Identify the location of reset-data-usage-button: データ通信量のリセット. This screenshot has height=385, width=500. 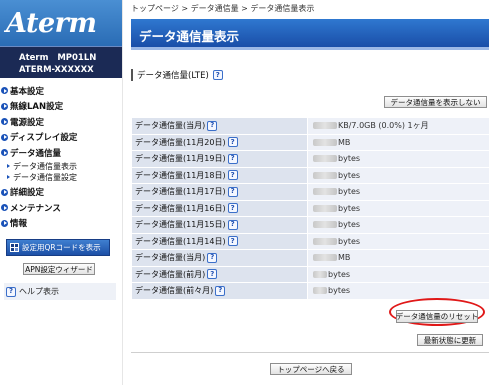
(437, 316).